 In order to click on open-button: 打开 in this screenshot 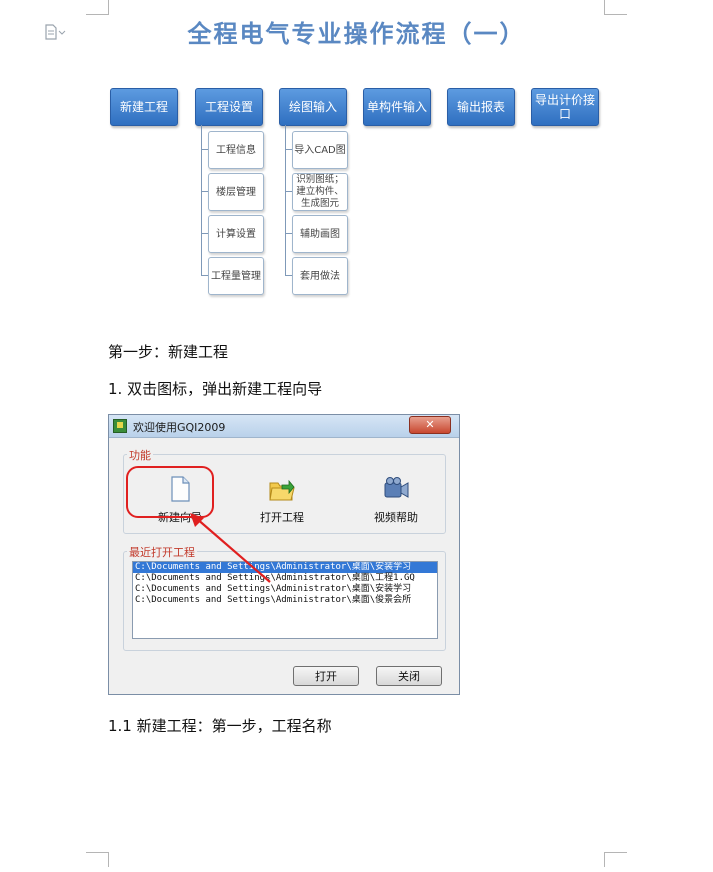, I will do `click(326, 676)`.